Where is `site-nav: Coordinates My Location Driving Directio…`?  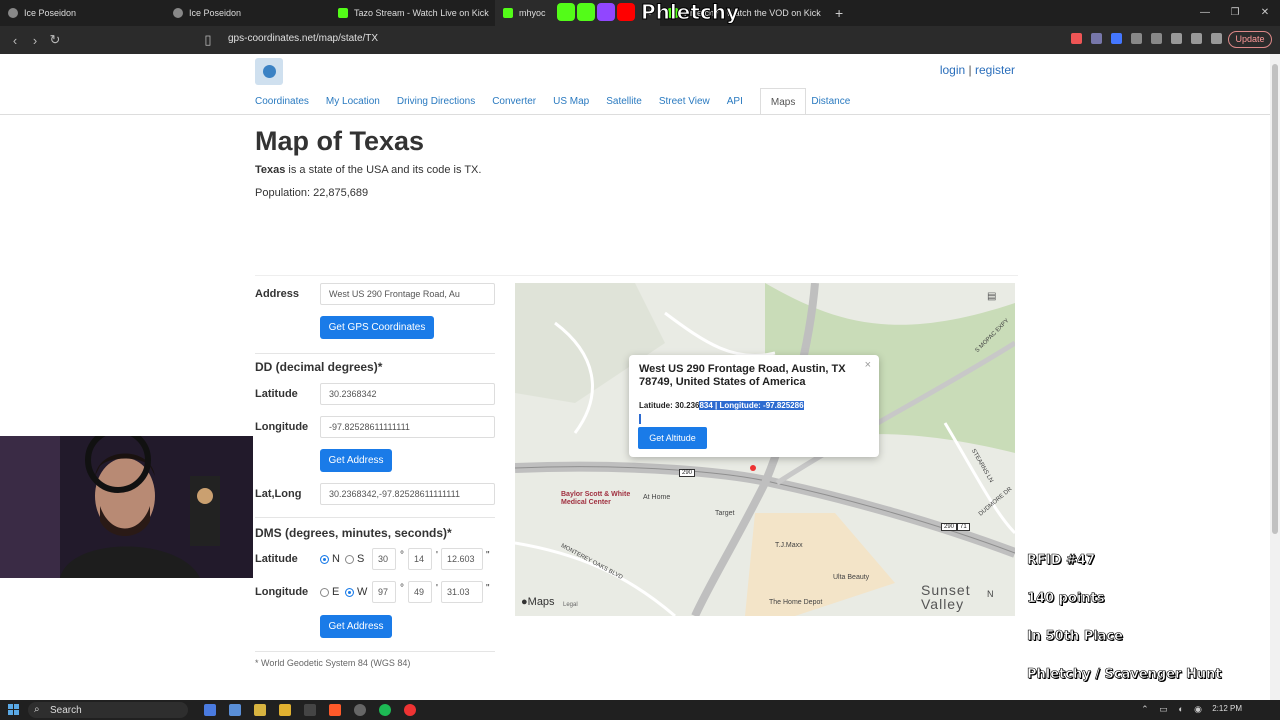 site-nav: Coordinates My Location Driving Directio… is located at coordinates (561, 101).